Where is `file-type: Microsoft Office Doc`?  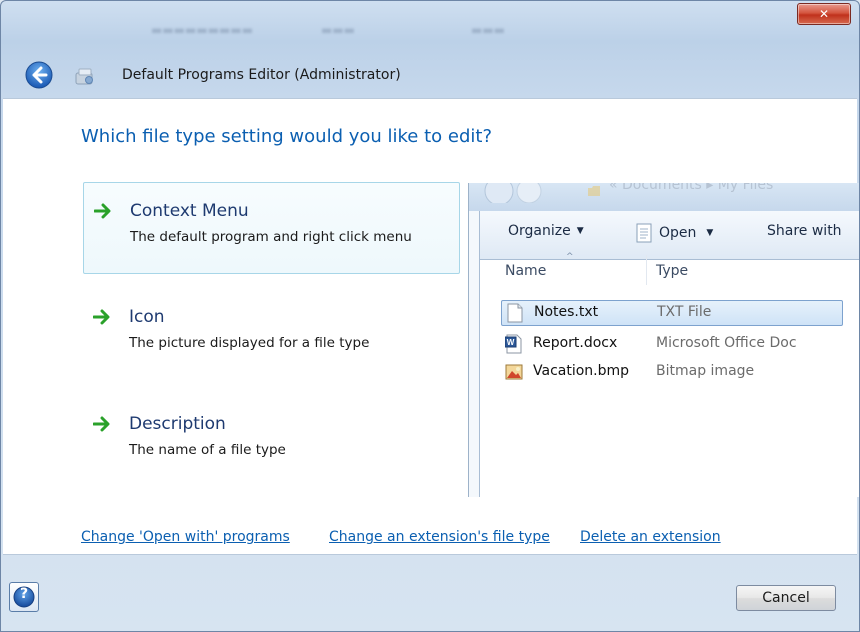
file-type: Microsoft Office Doc is located at coordinates (726, 343).